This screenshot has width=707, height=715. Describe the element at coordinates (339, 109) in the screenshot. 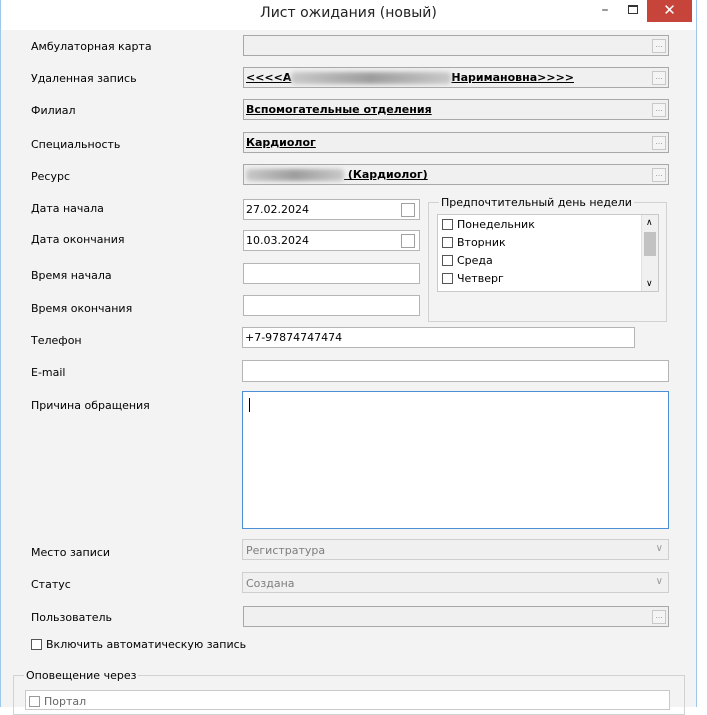

I see `branch-value: Вспомогательные отделения` at that location.